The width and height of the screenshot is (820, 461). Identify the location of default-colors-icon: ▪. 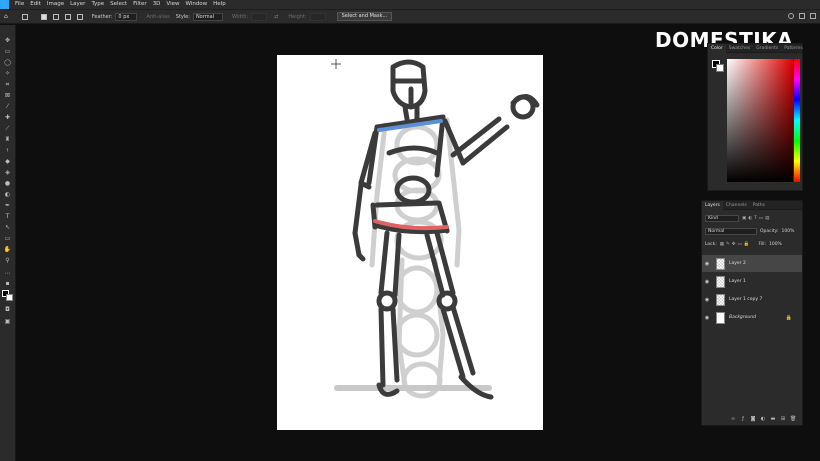
(7, 283).